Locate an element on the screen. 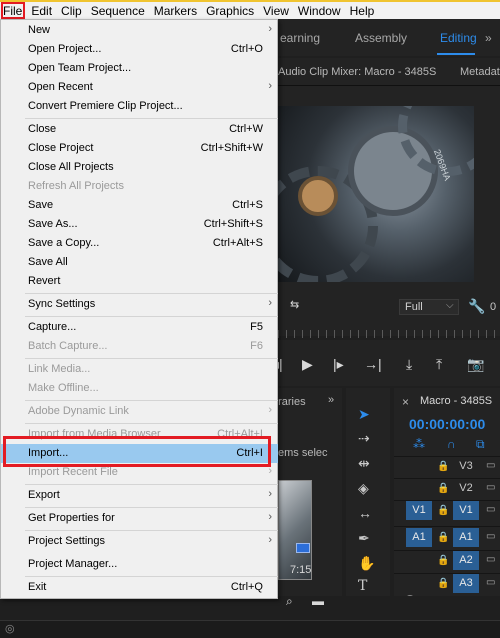 The height and width of the screenshot is (638, 500). menu-item-save: Save Ctrl+S is located at coordinates (139, 205).